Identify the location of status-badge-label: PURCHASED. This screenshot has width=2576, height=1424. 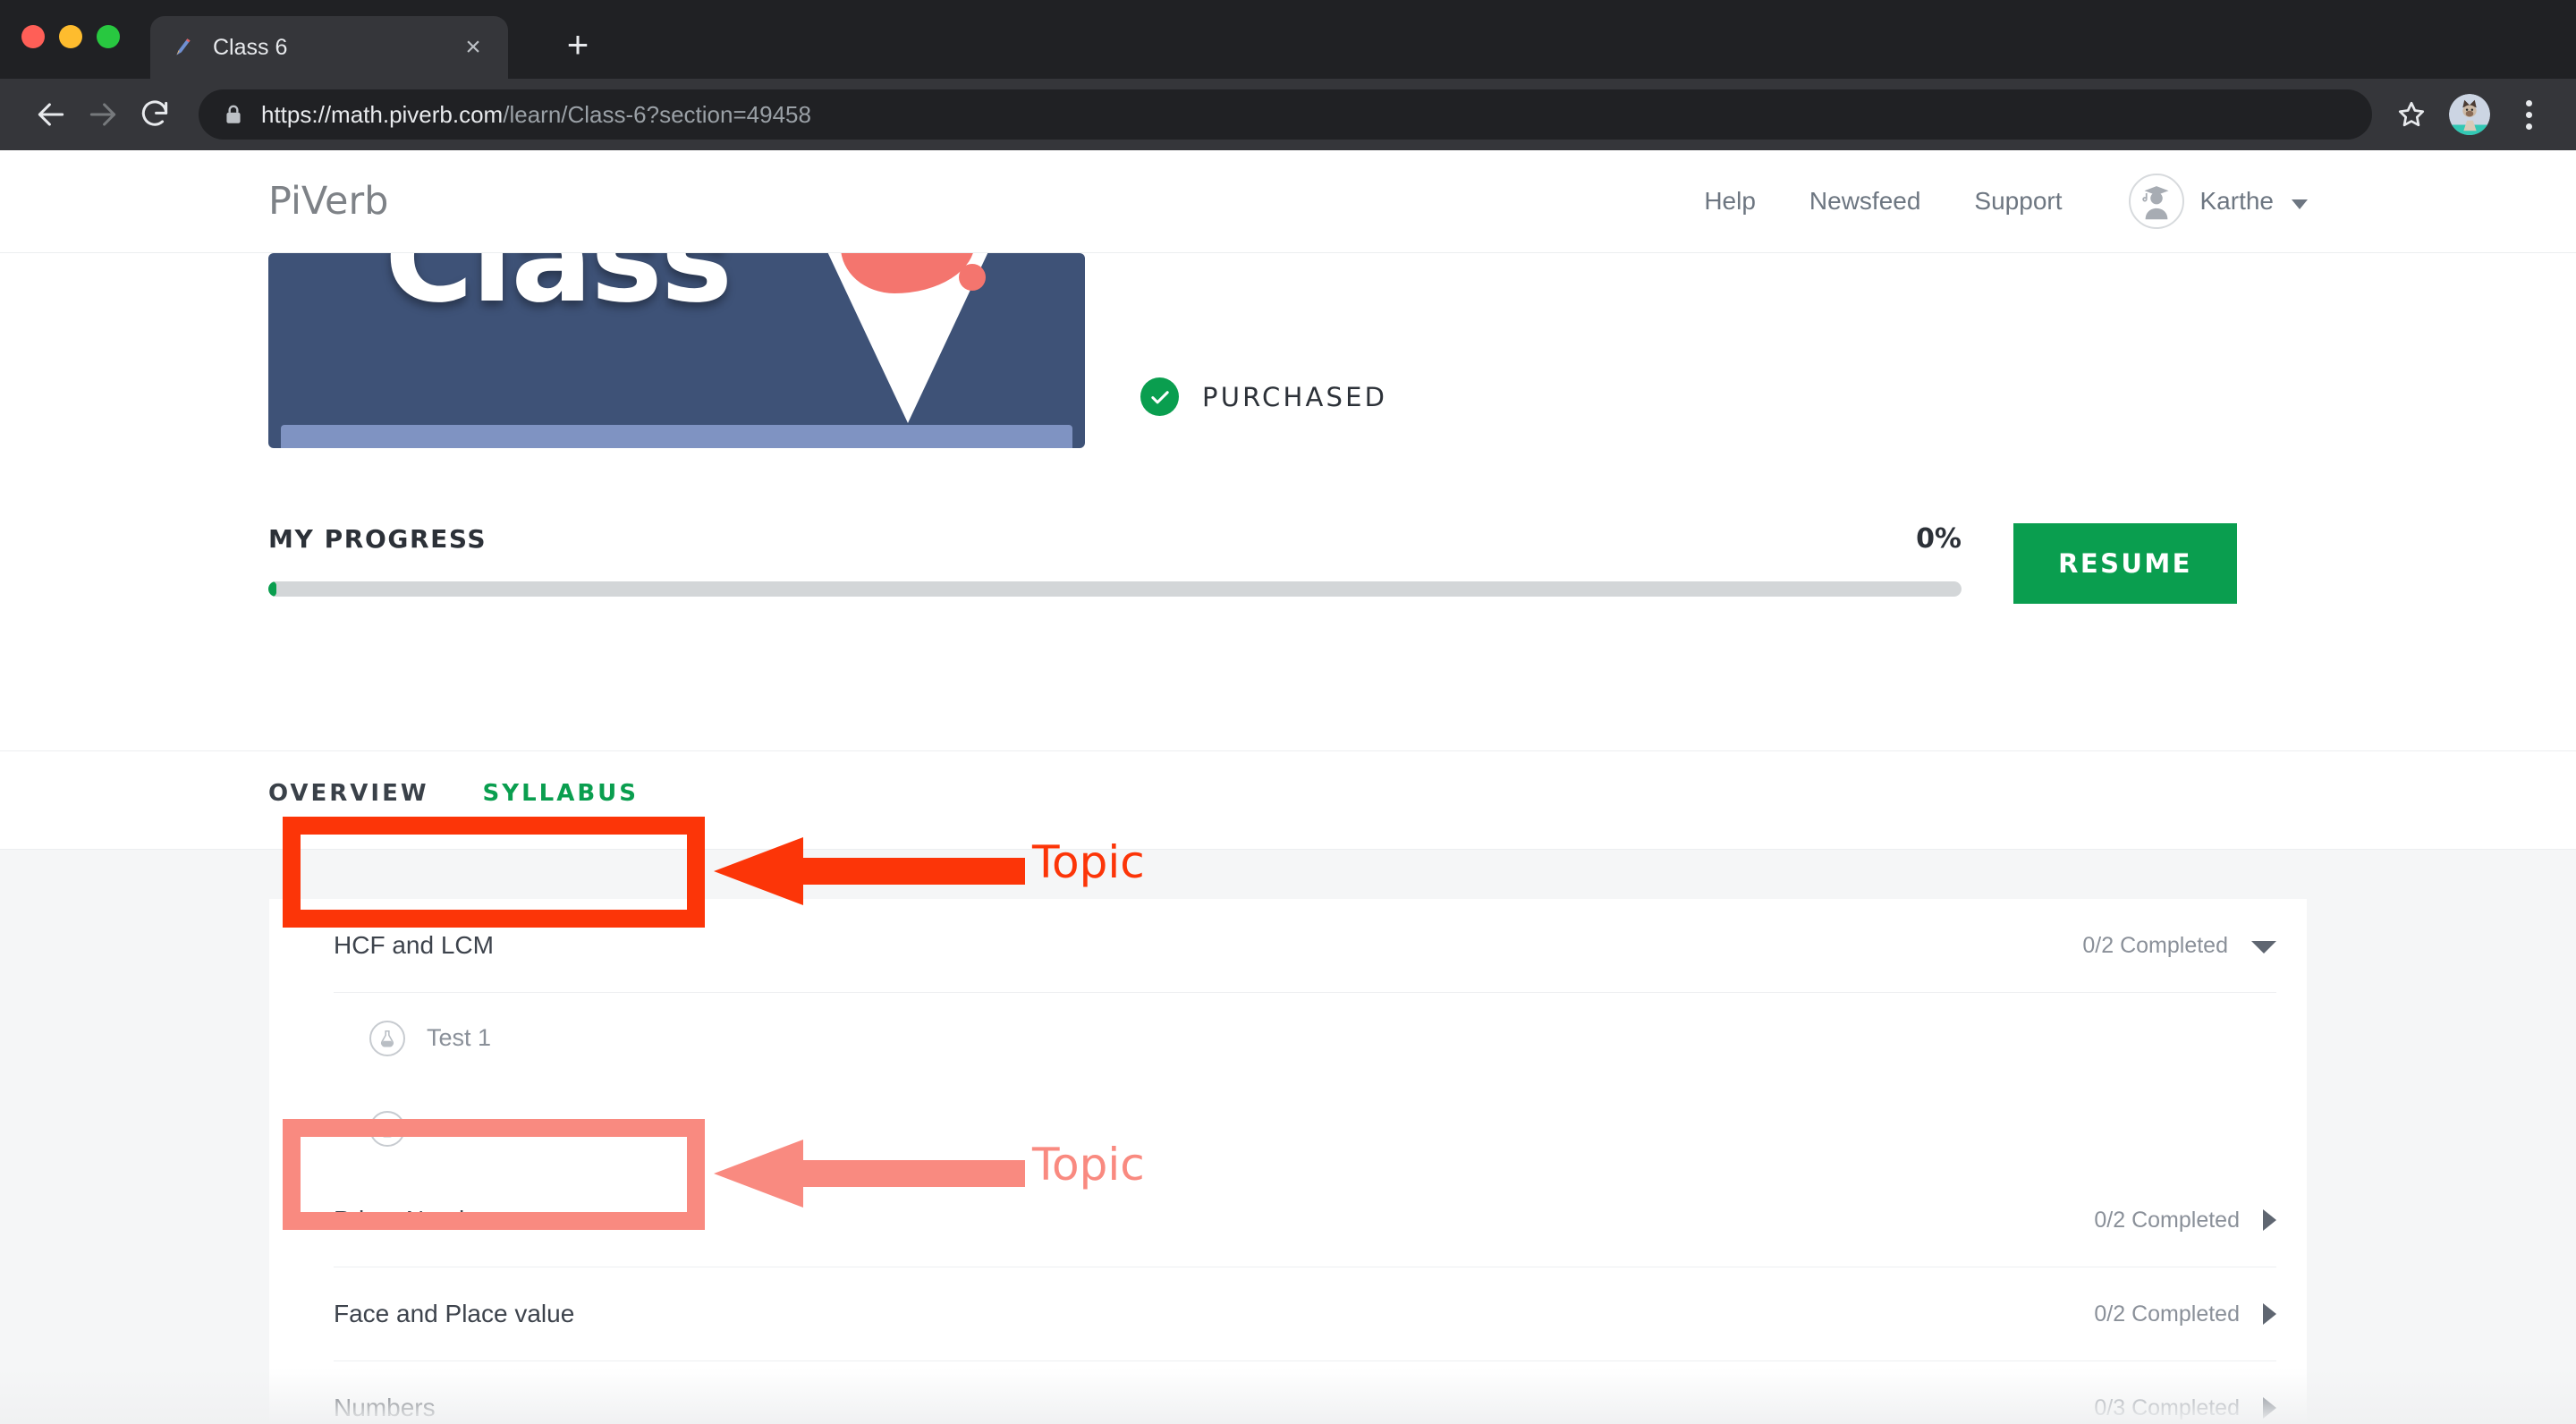
(1295, 396).